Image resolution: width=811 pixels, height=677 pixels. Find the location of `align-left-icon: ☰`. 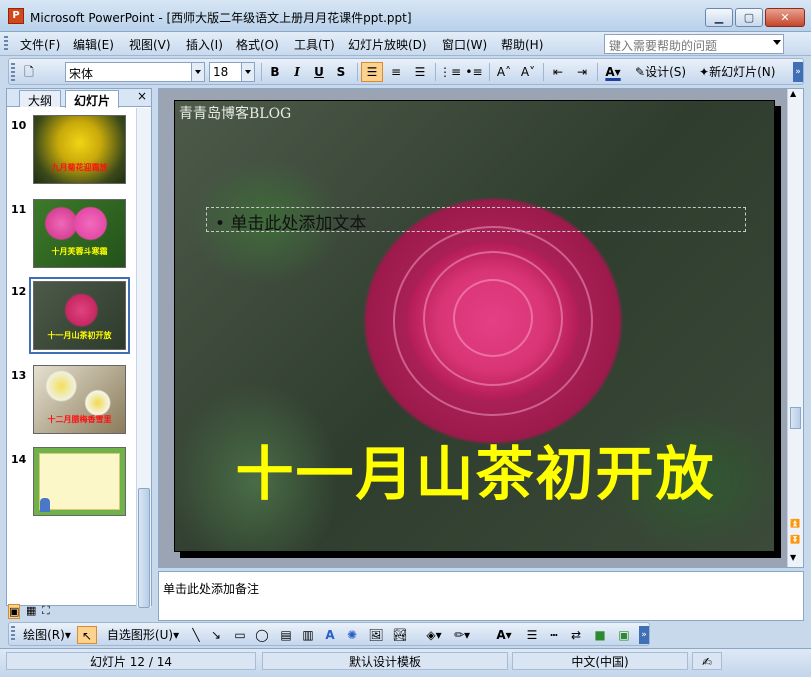

align-left-icon: ☰ is located at coordinates (372, 72).